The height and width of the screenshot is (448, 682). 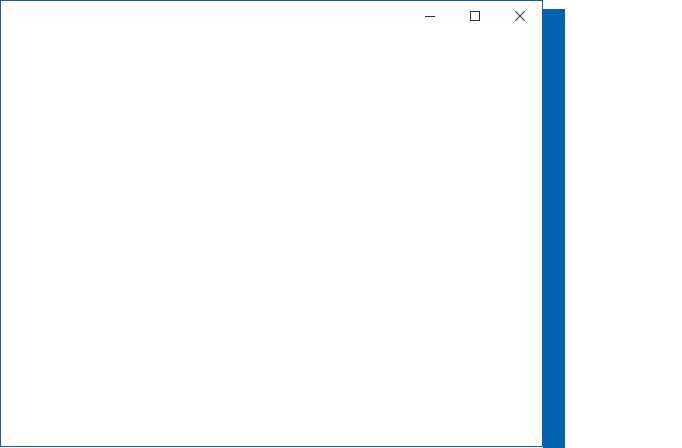 I want to click on title-bar, so click(x=271, y=16).